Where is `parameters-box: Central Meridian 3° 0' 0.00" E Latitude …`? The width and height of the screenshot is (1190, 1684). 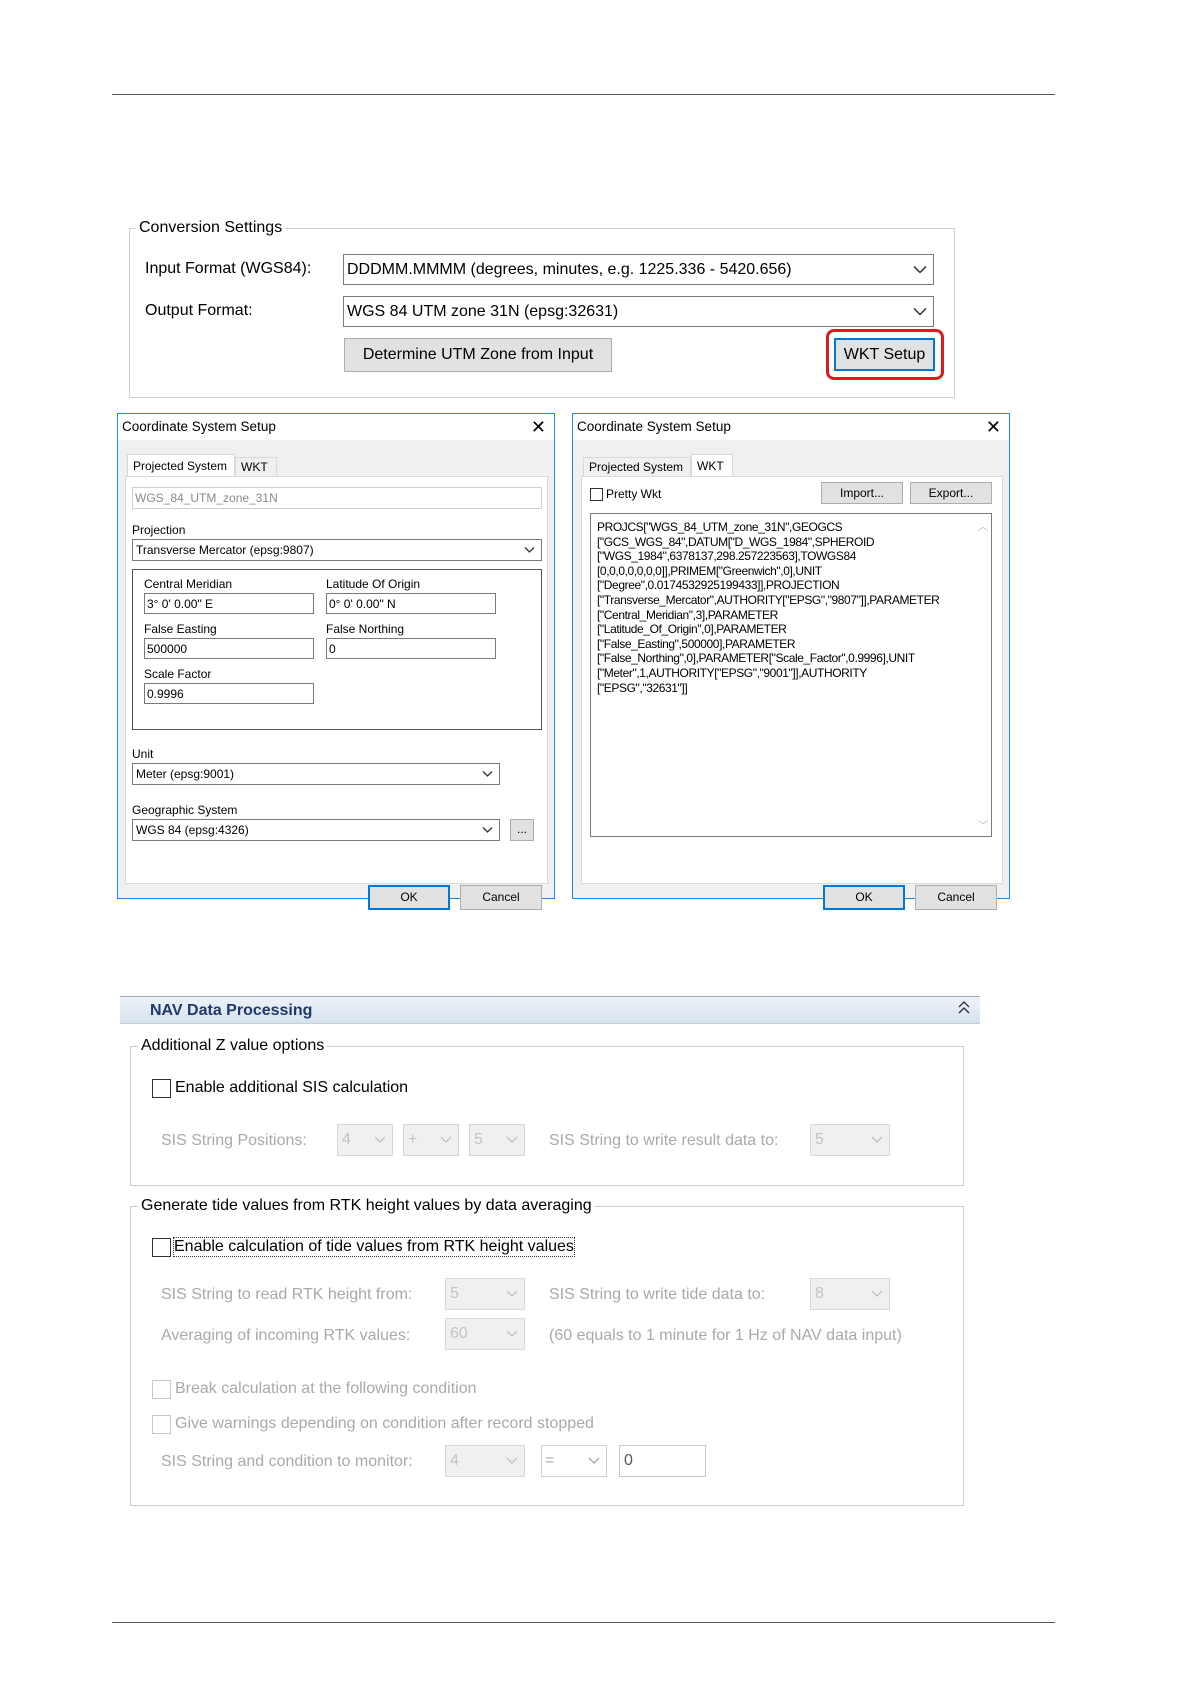
parameters-box: Central Meridian 3° 0' 0.00" E Latitude … is located at coordinates (337, 649).